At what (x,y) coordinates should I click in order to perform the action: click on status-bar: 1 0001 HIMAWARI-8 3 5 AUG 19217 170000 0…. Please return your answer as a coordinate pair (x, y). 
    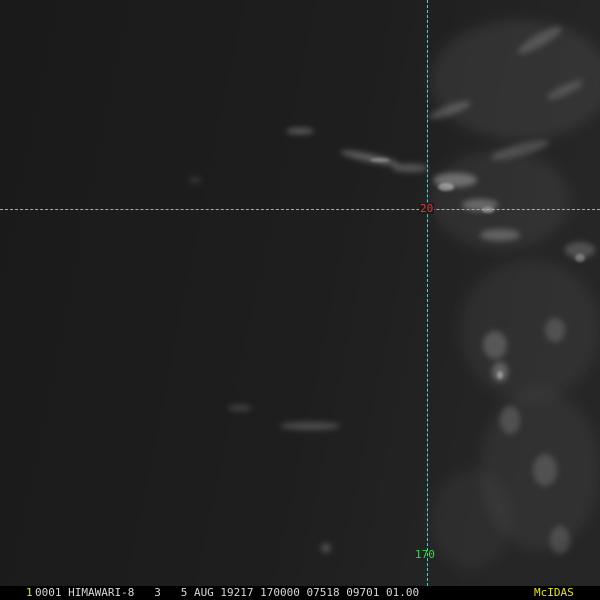
    Looking at the image, I should click on (300, 593).